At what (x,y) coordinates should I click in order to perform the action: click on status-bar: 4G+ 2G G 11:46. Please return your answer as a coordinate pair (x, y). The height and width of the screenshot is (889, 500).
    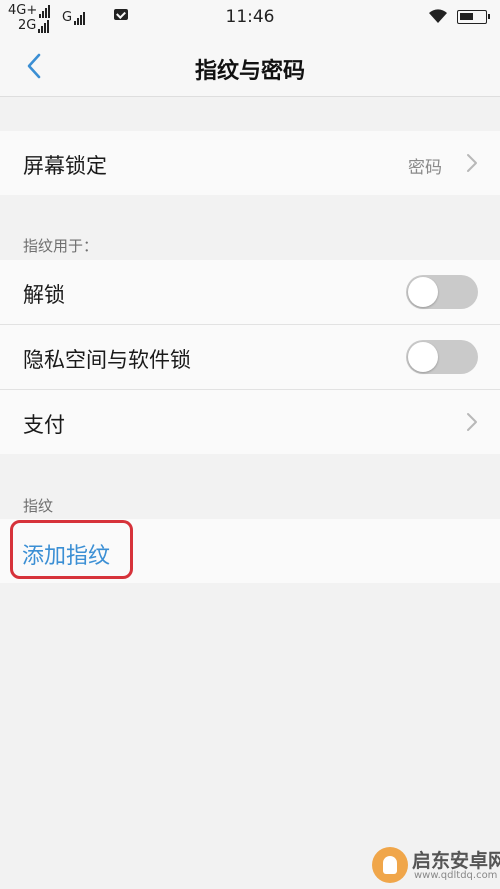
    Looking at the image, I should click on (250, 18).